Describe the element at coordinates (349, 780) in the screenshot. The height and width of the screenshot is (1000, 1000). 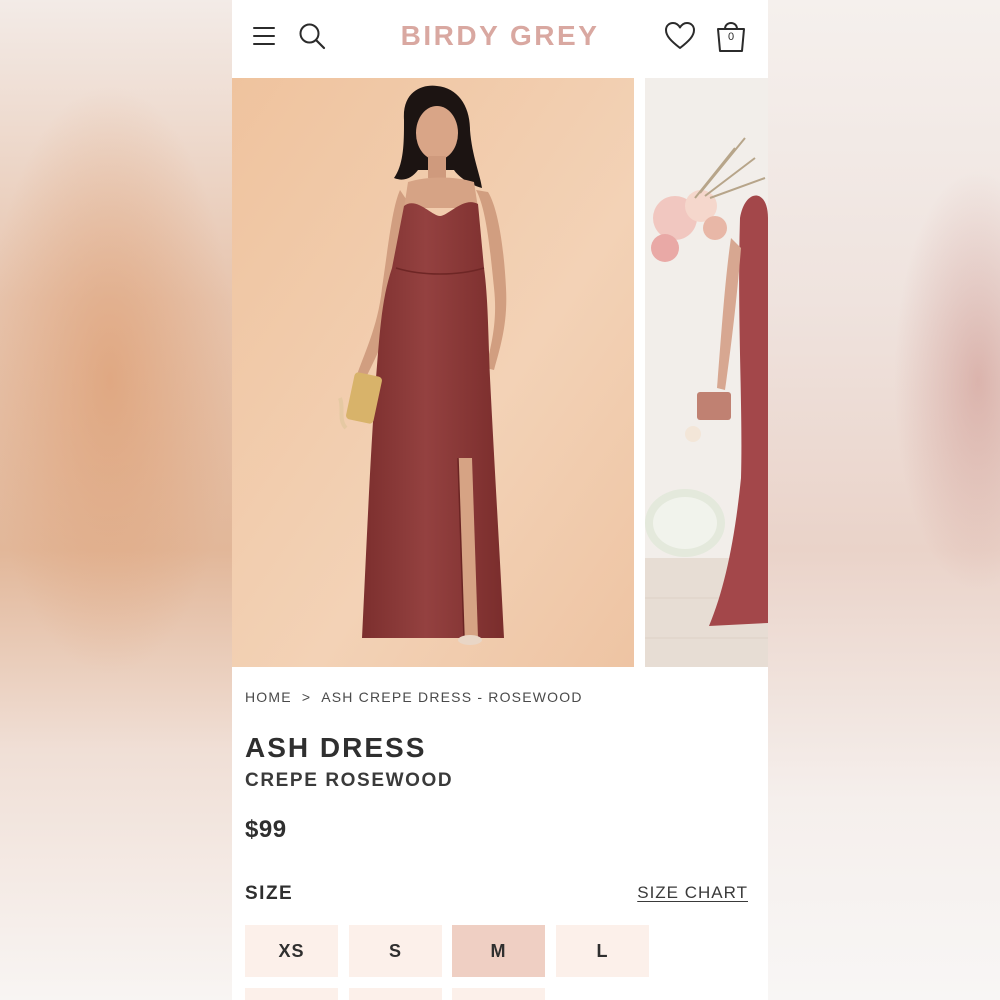
I see `product-subtitle: CREPE ROSEWOOD` at that location.